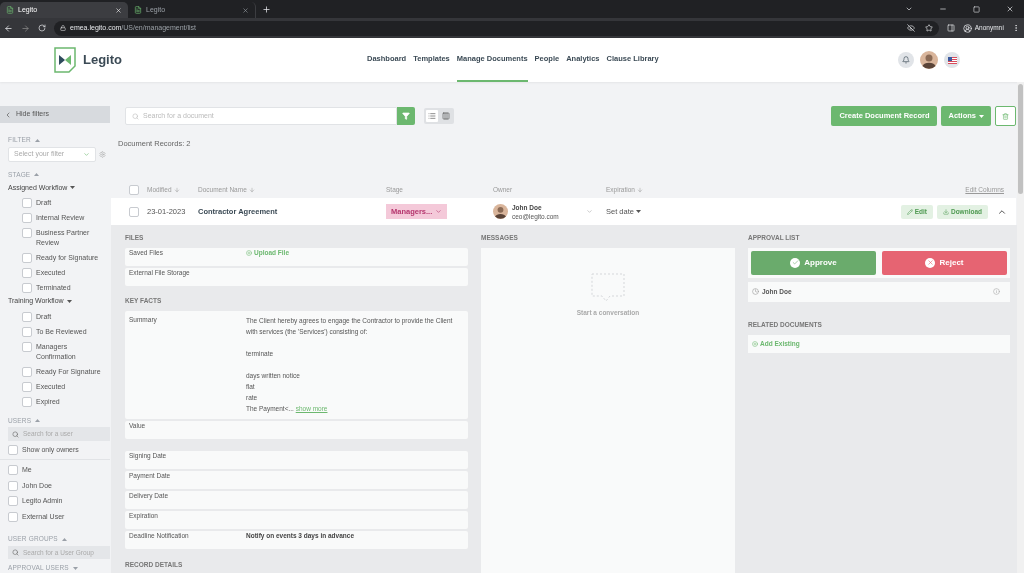 This screenshot has height=573, width=1024. I want to click on list-view-button, so click(432, 116).